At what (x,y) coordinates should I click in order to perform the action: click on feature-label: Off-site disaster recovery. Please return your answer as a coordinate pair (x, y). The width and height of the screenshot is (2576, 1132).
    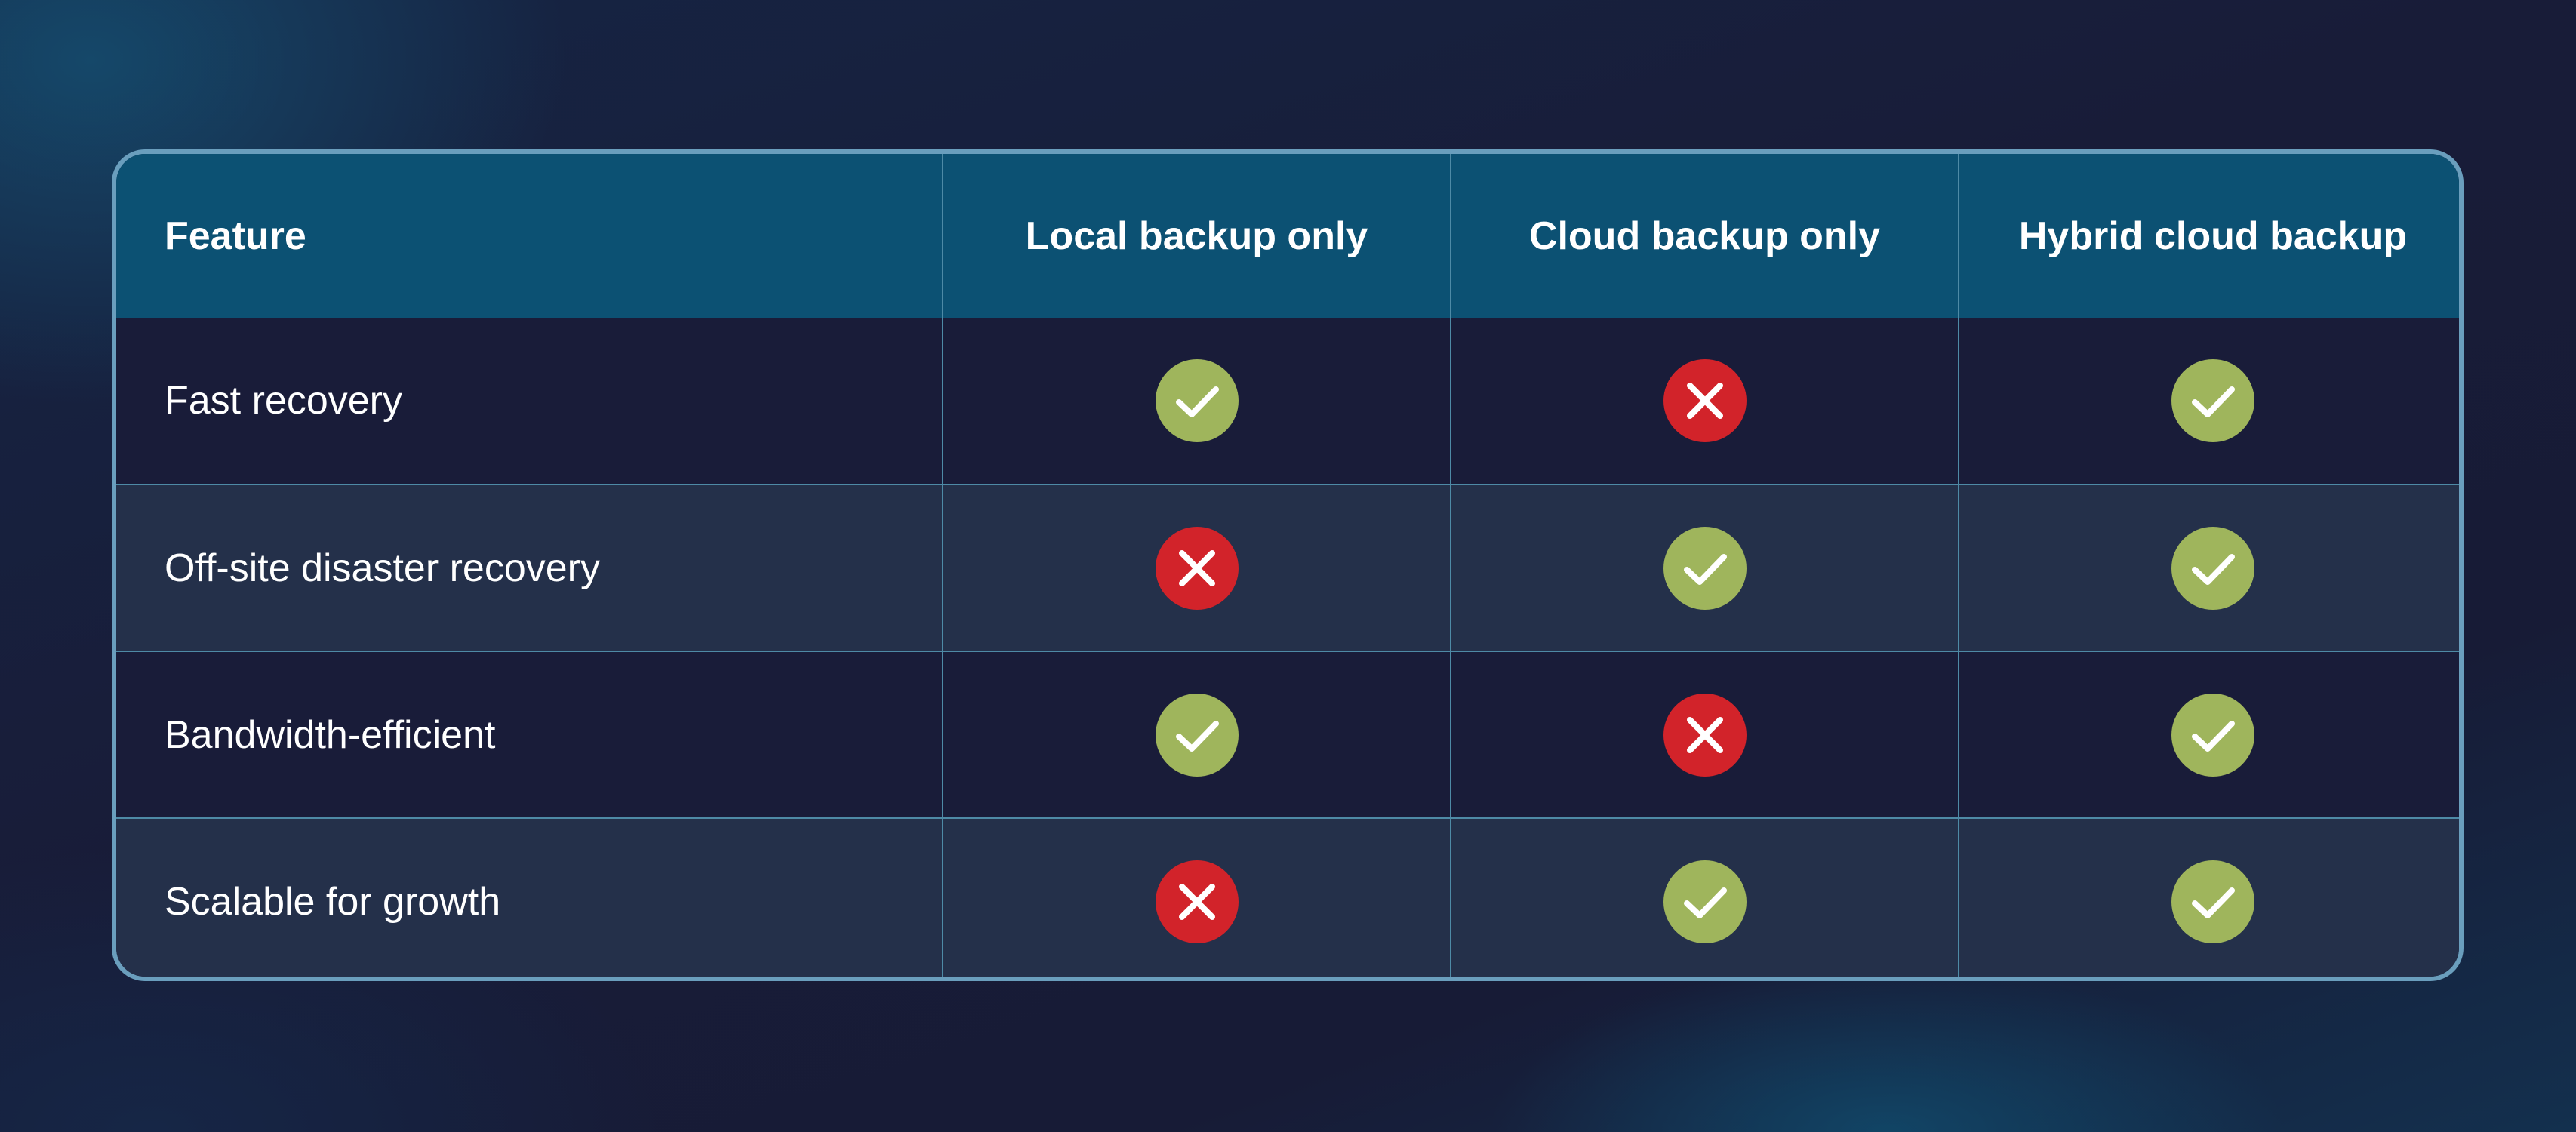
    Looking at the image, I should click on (529, 568).